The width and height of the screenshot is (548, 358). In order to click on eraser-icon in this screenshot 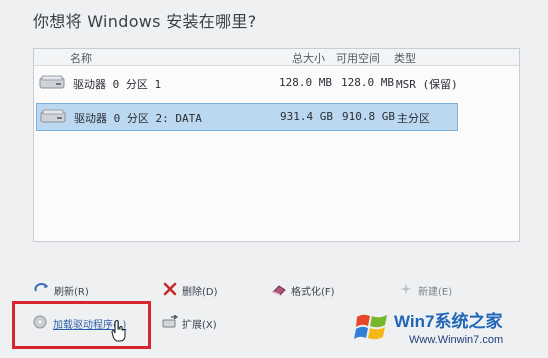, I will do `click(279, 290)`.